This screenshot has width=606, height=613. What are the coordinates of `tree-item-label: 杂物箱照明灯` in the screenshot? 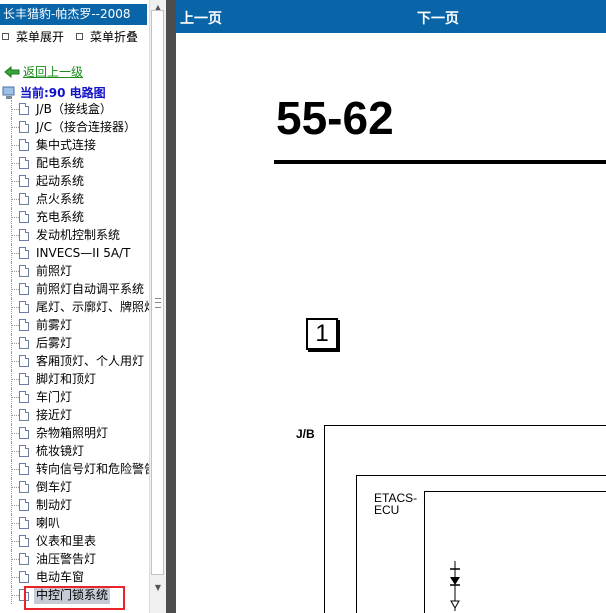 It's located at (72, 433).